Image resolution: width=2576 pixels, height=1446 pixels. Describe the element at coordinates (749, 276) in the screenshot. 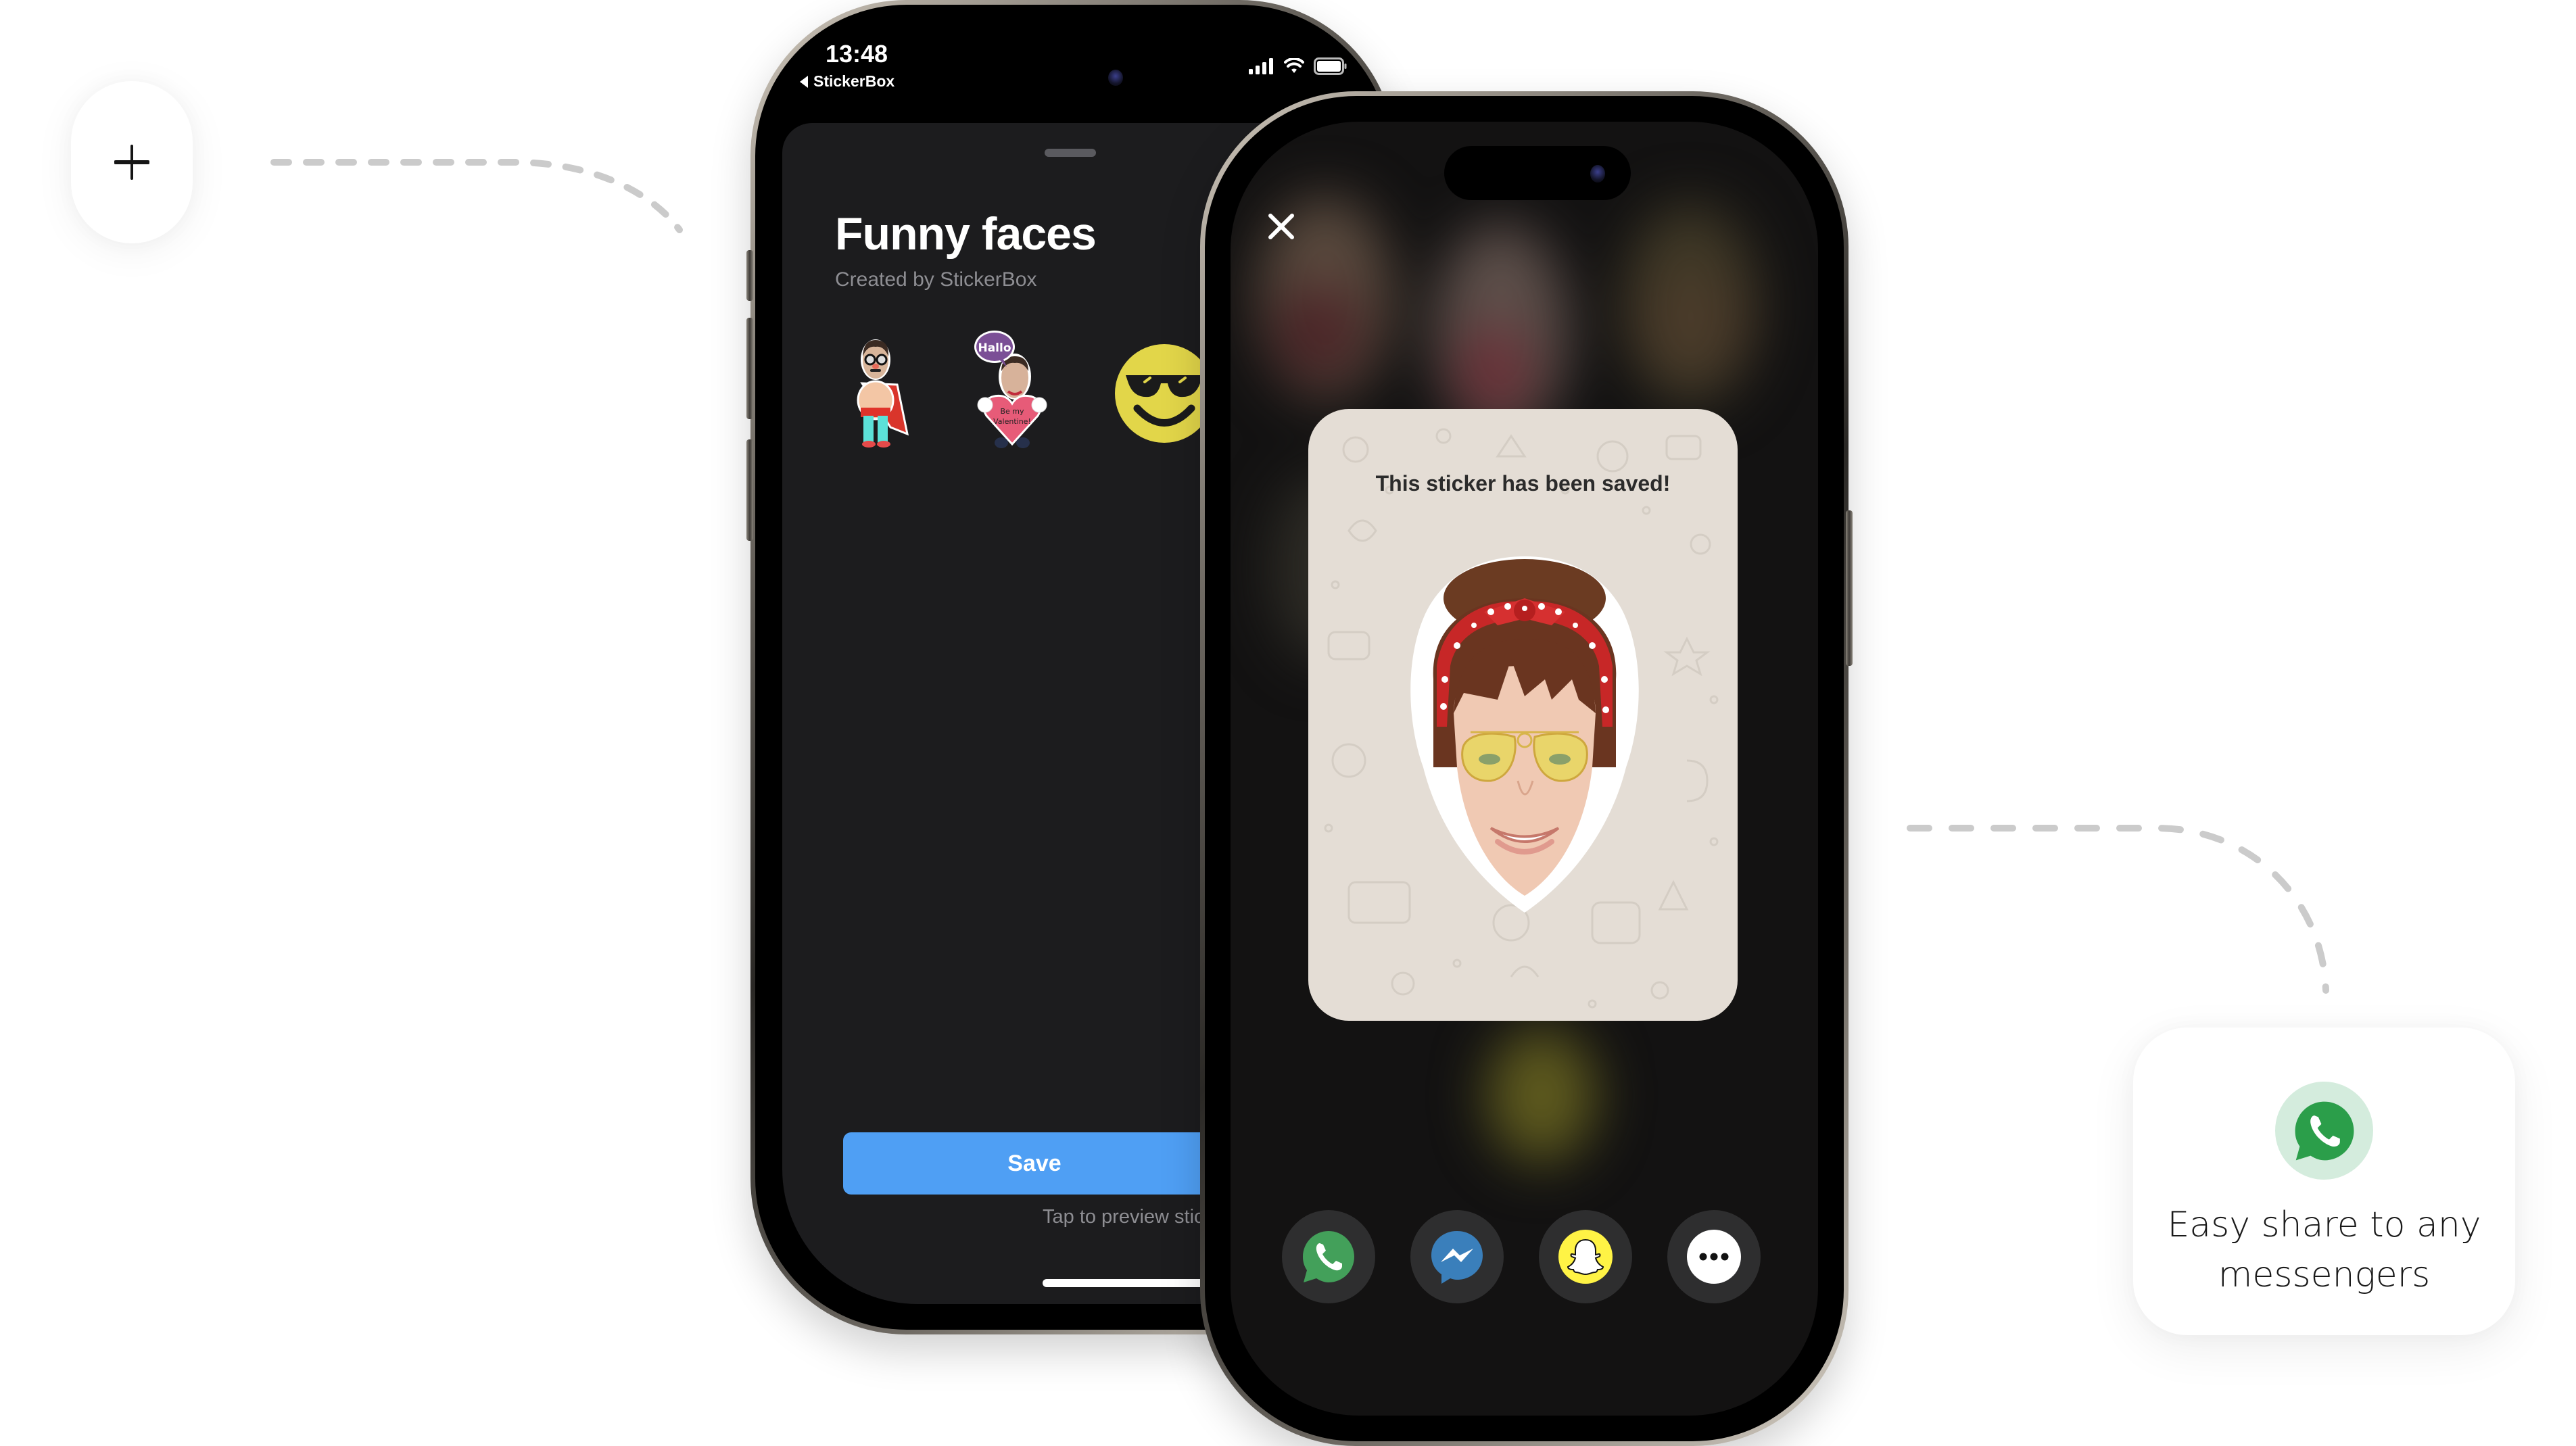

I see `action-button` at that location.